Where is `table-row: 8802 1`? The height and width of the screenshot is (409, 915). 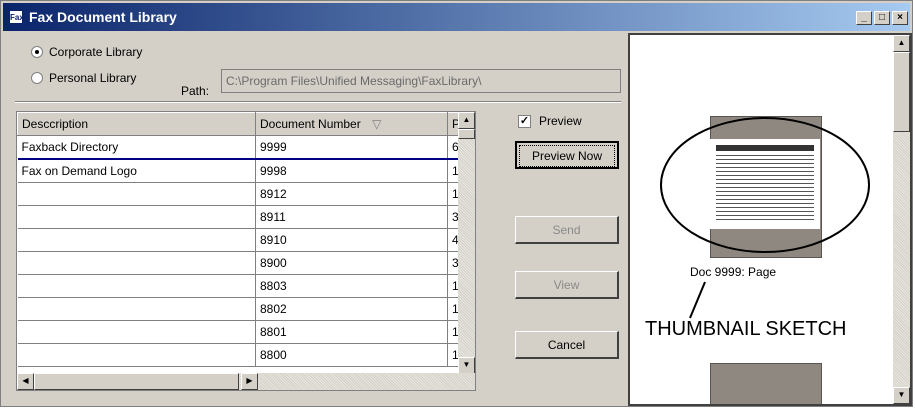 table-row: 8802 1 is located at coordinates (246, 309).